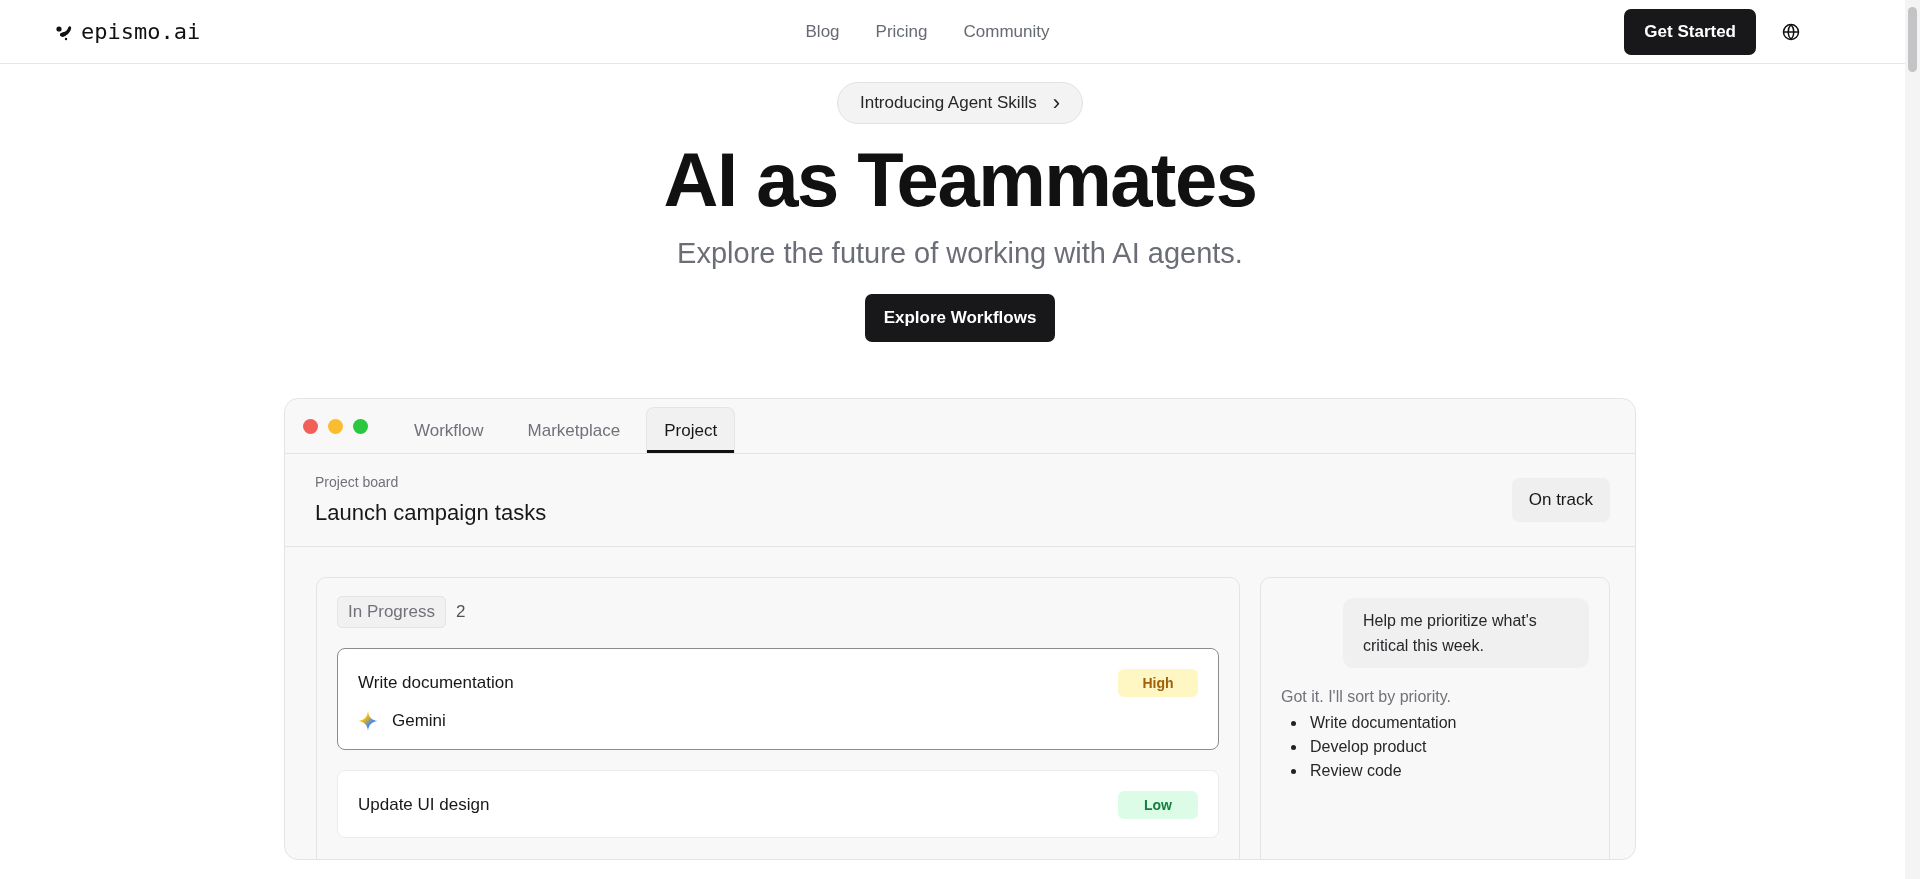  Describe the element at coordinates (901, 31) in the screenshot. I see `nav-link: Pricing` at that location.